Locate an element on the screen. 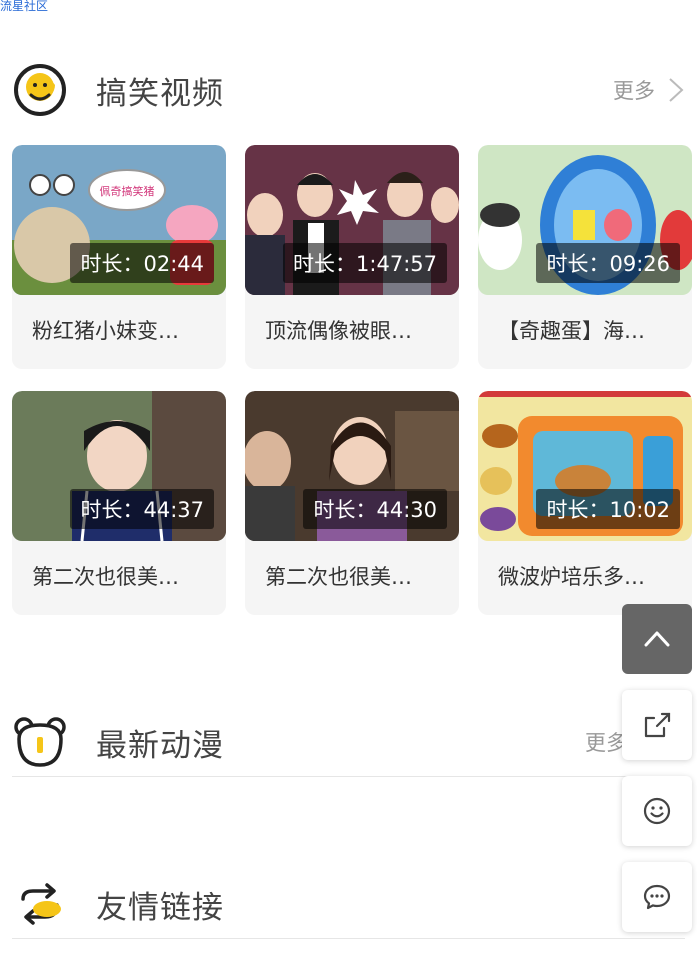 The height and width of the screenshot is (962, 697). duration-badge: 时长：09:26 is located at coordinates (608, 263).